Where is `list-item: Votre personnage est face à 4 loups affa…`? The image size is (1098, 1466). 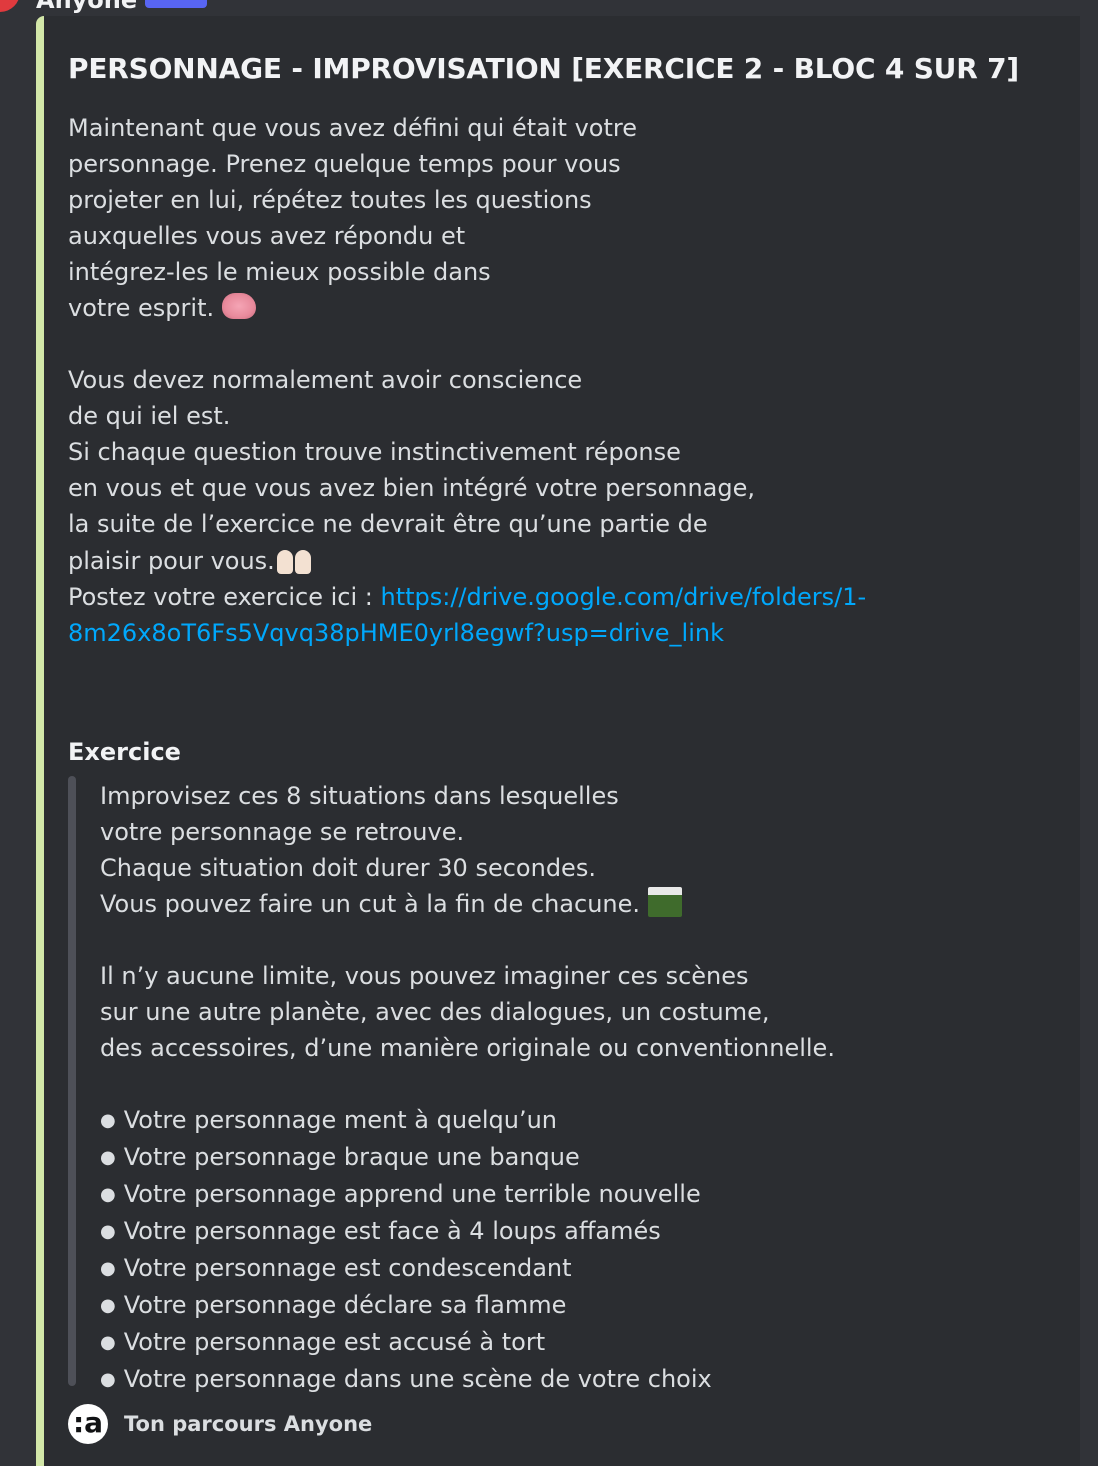
list-item: Votre personnage est face à 4 loups affa… is located at coordinates (570, 1231).